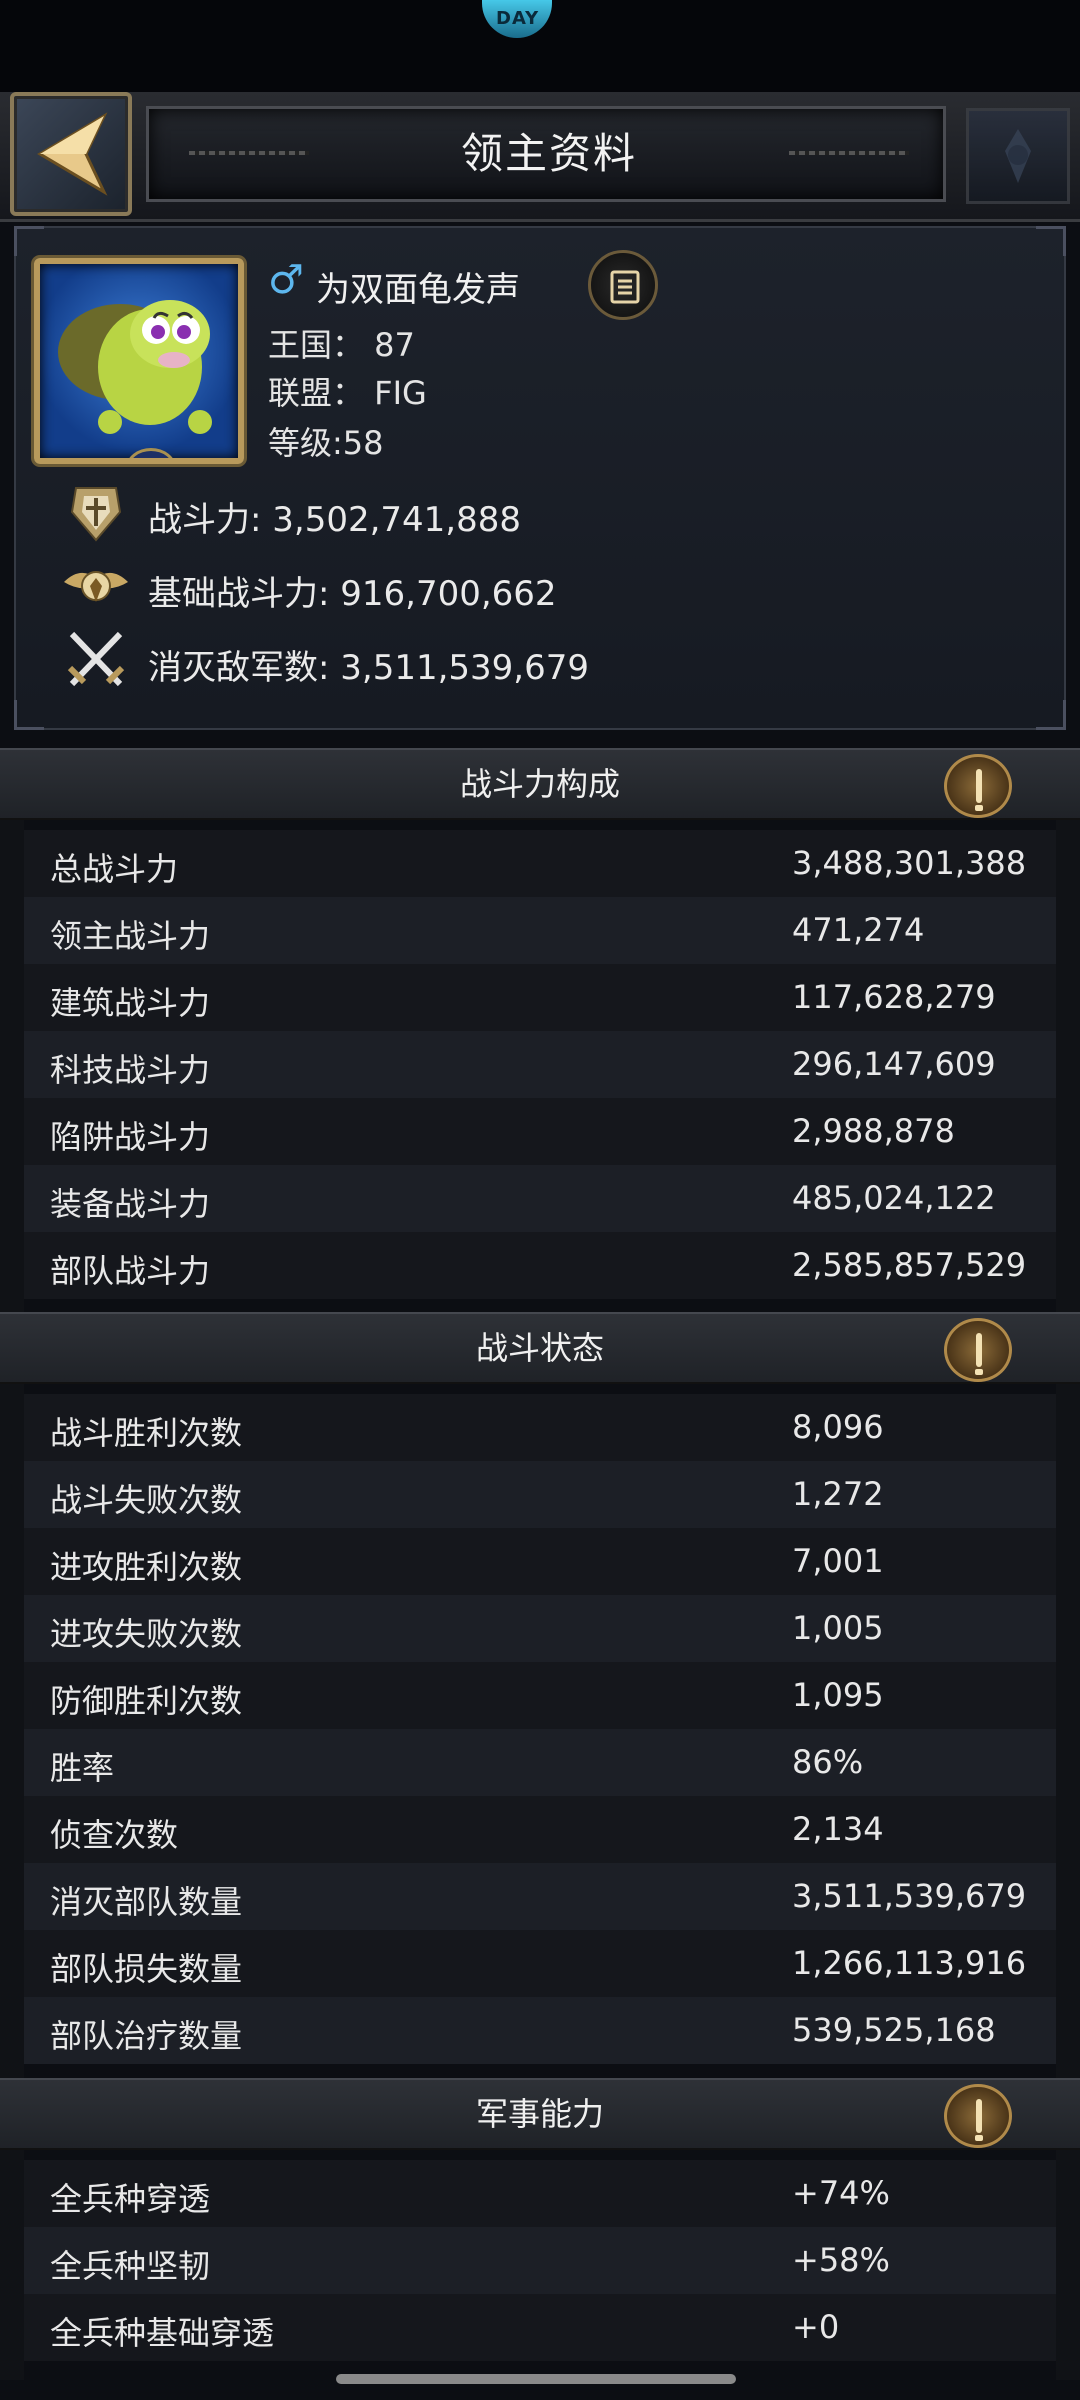  I want to click on table-row: 部队损失数量 1,266,113,916, so click(540, 1963).